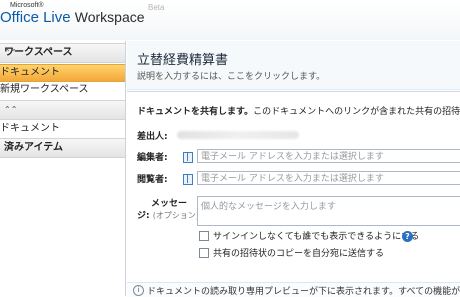 The height and width of the screenshot is (297, 460). I want to click on sender-value-redacted, so click(238, 135).